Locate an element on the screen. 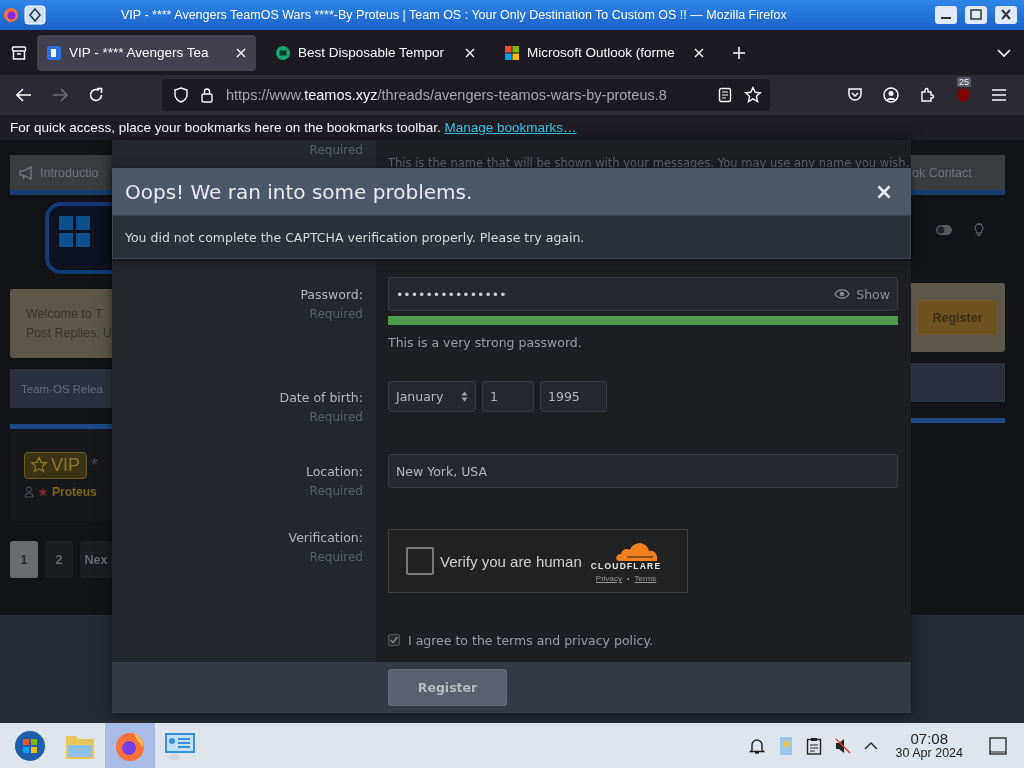 The image size is (1024, 768). browser-tab: Microsoft Outlook (forme is located at coordinates (604, 52).